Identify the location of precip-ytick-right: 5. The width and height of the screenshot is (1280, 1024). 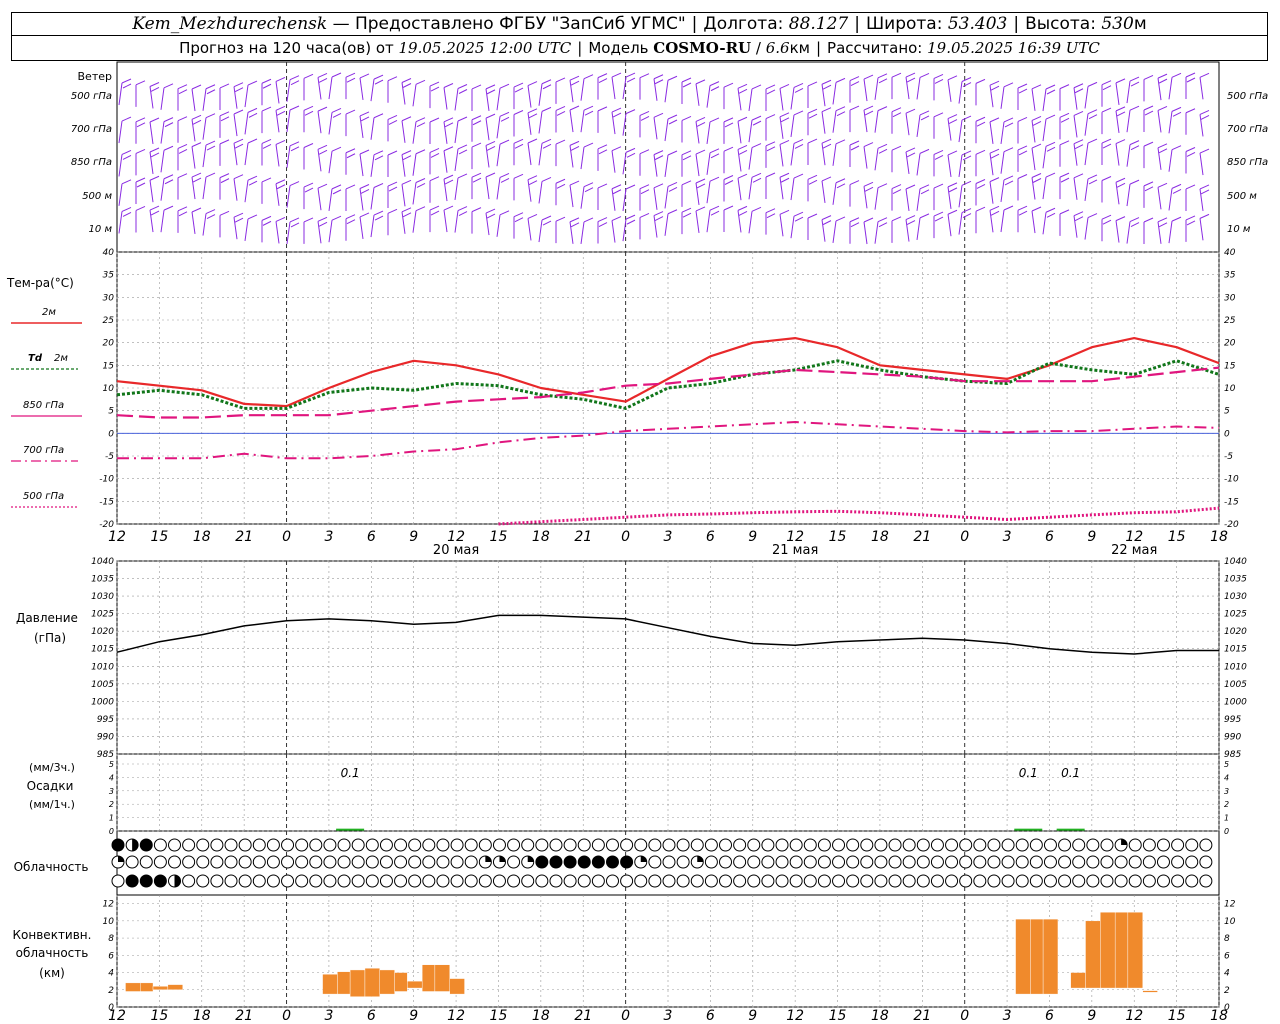
(1226, 764).